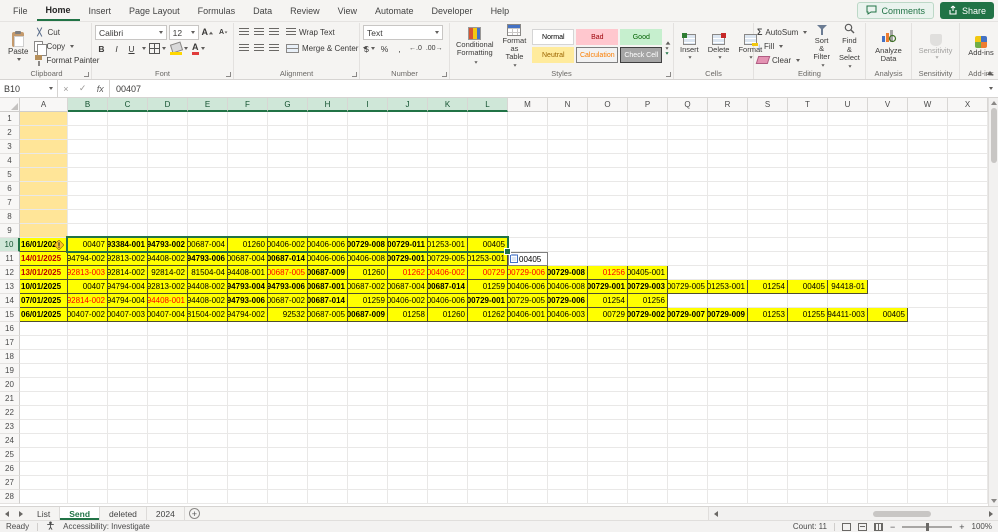 This screenshot has width=998, height=532. What do you see at coordinates (248, 399) in the screenshot?
I see `grid-cell-F21` at bounding box center [248, 399].